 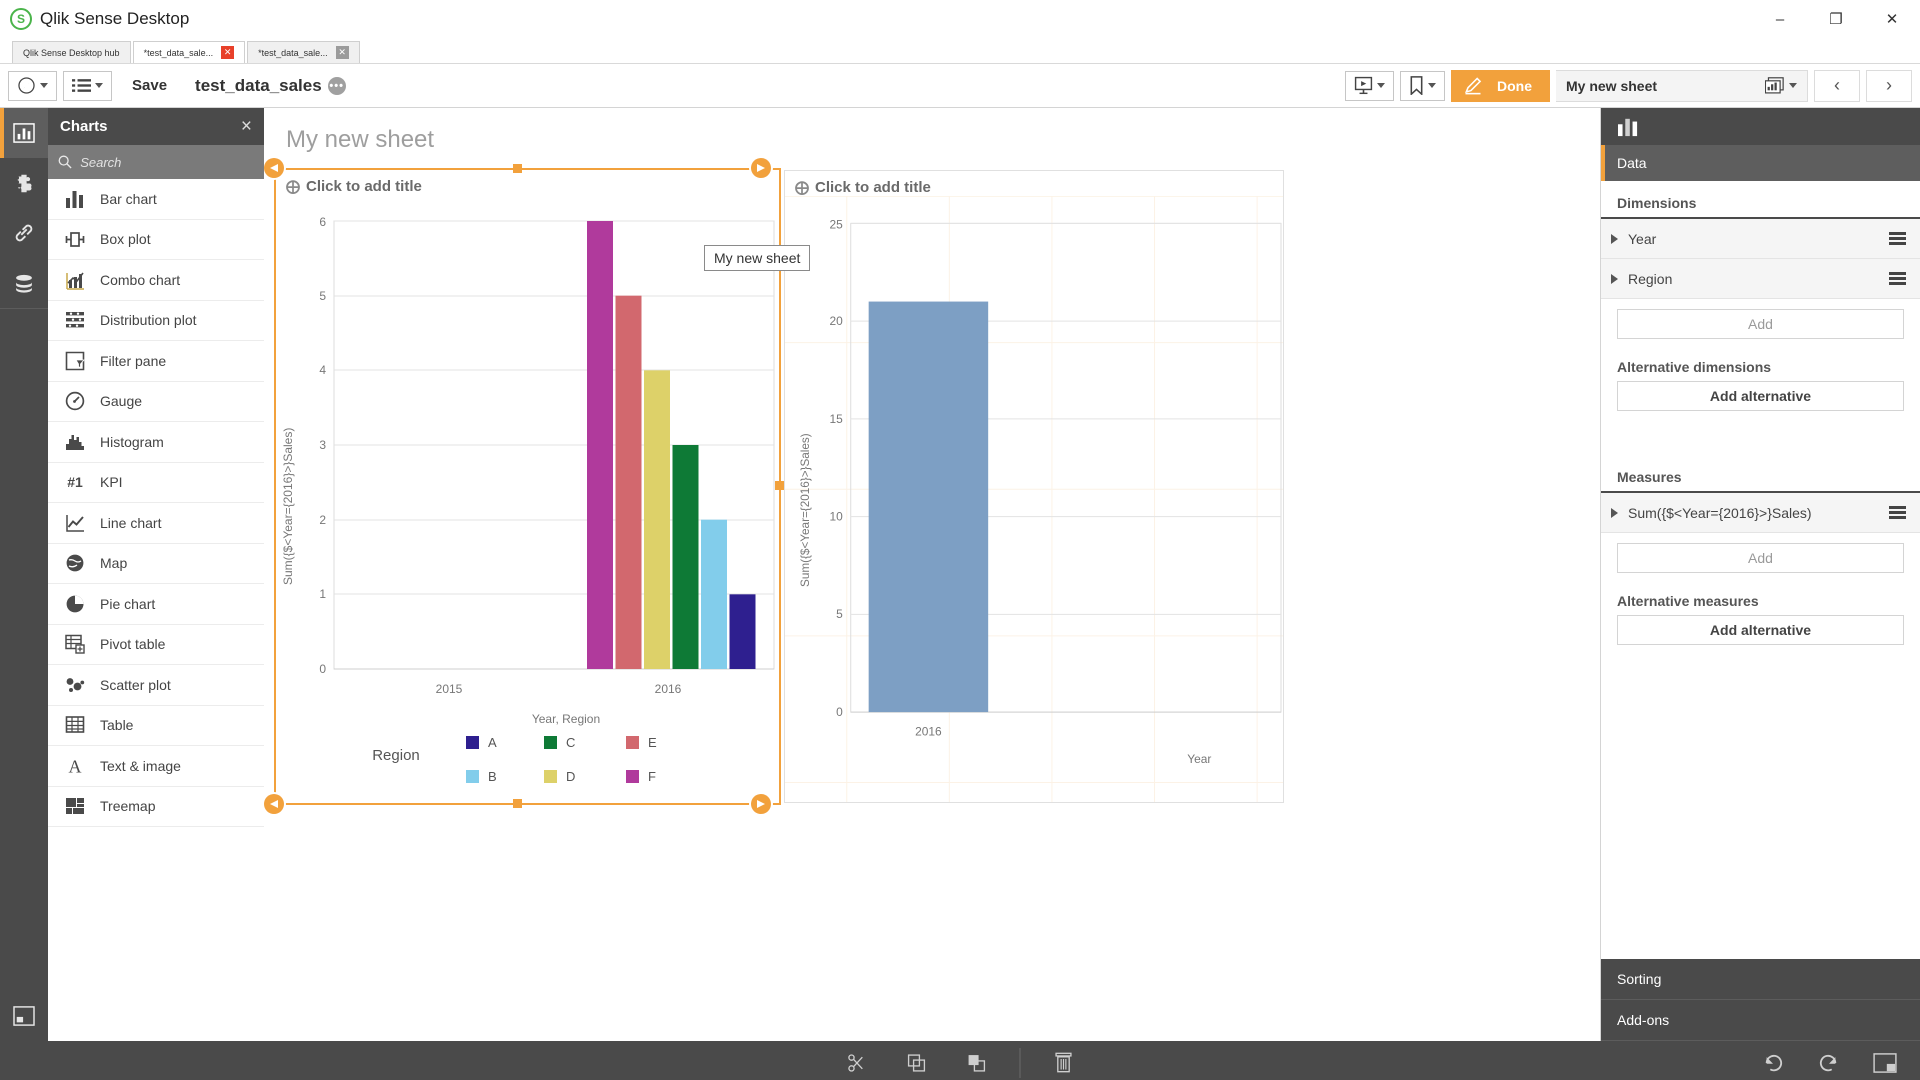 What do you see at coordinates (274, 804) in the screenshot?
I see `resize-handle-bottom-left` at bounding box center [274, 804].